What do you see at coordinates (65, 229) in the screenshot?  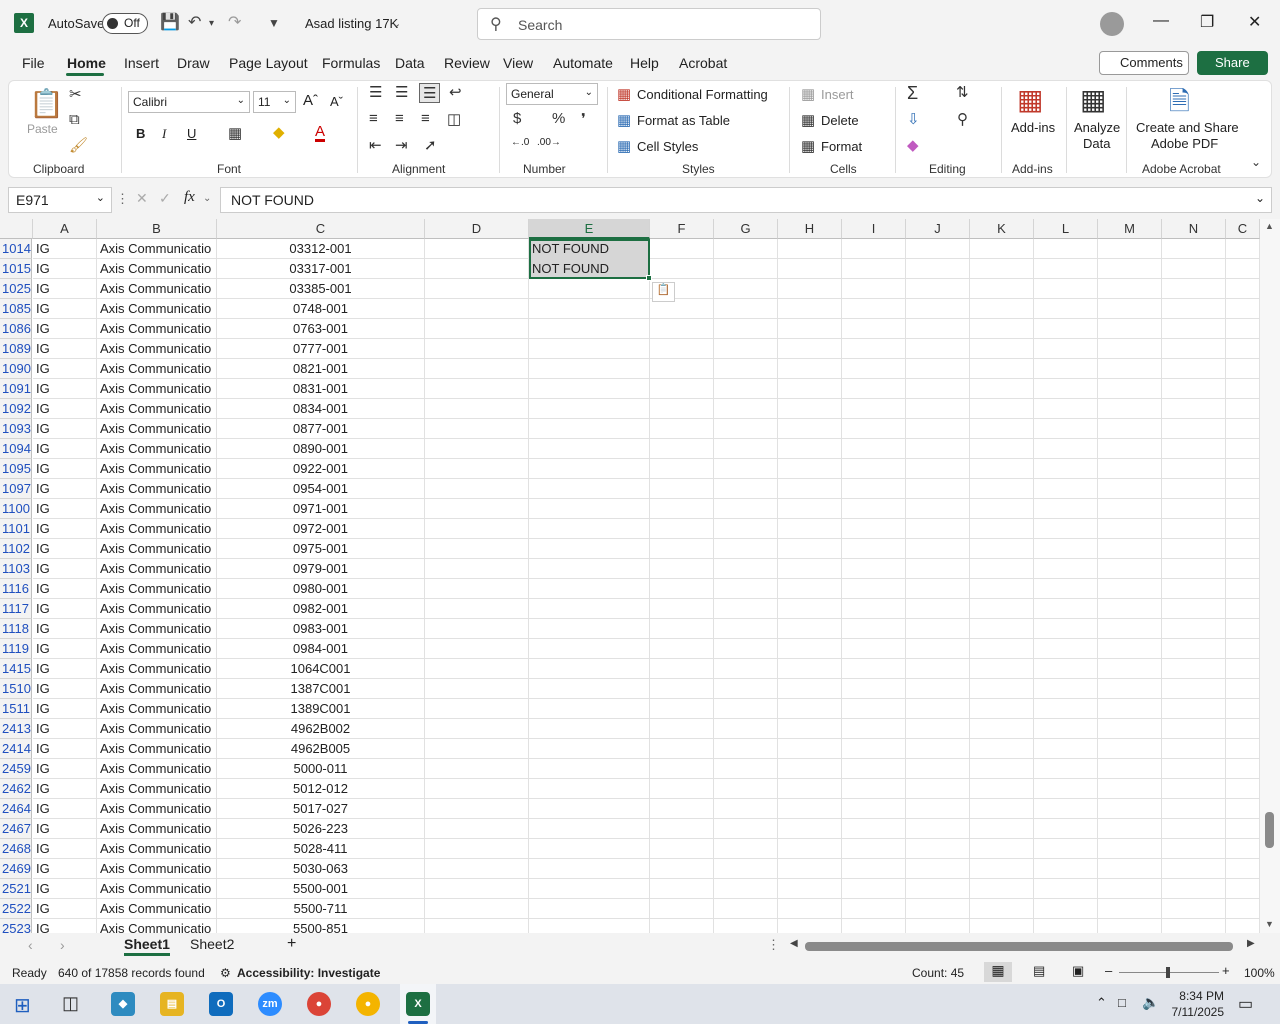 I see `column-header: A` at bounding box center [65, 229].